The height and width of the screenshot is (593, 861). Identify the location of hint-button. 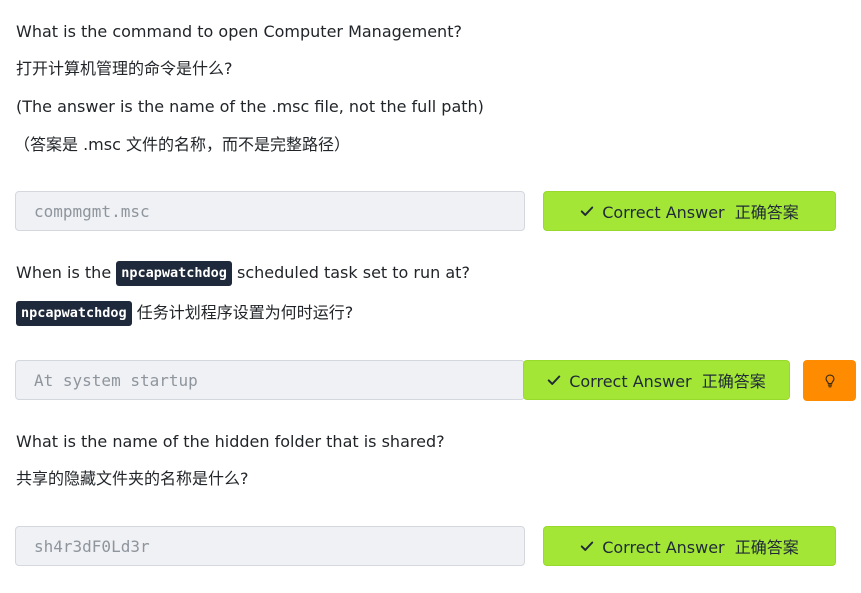
(829, 380).